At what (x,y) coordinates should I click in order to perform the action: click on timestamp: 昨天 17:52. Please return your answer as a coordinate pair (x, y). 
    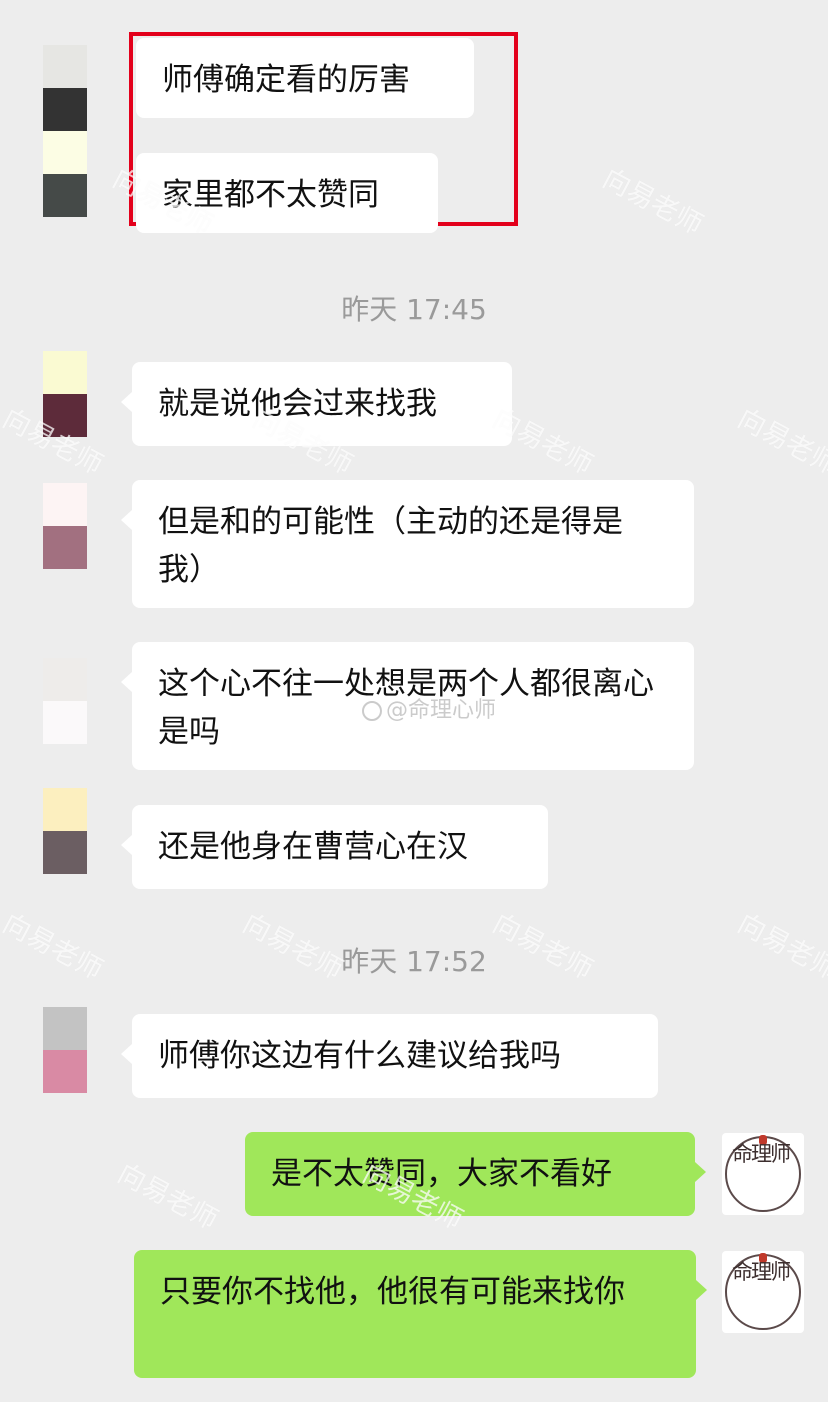
    Looking at the image, I should click on (414, 961).